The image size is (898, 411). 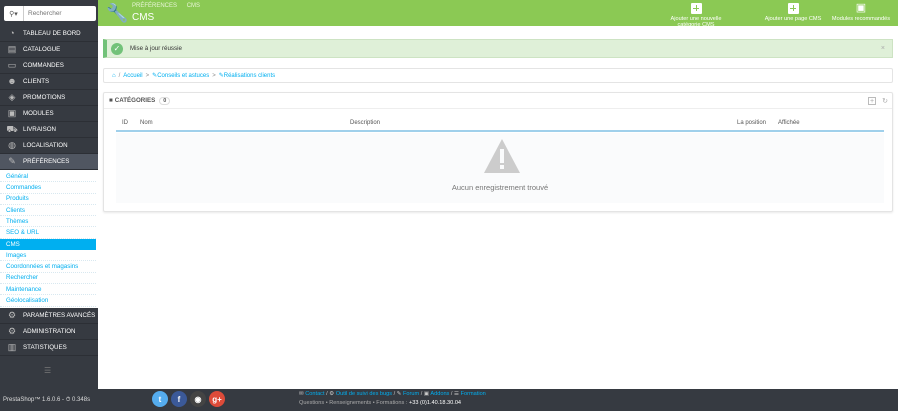 I want to click on empty-state: Aucun enregistrement trouvé, so click(x=500, y=168).